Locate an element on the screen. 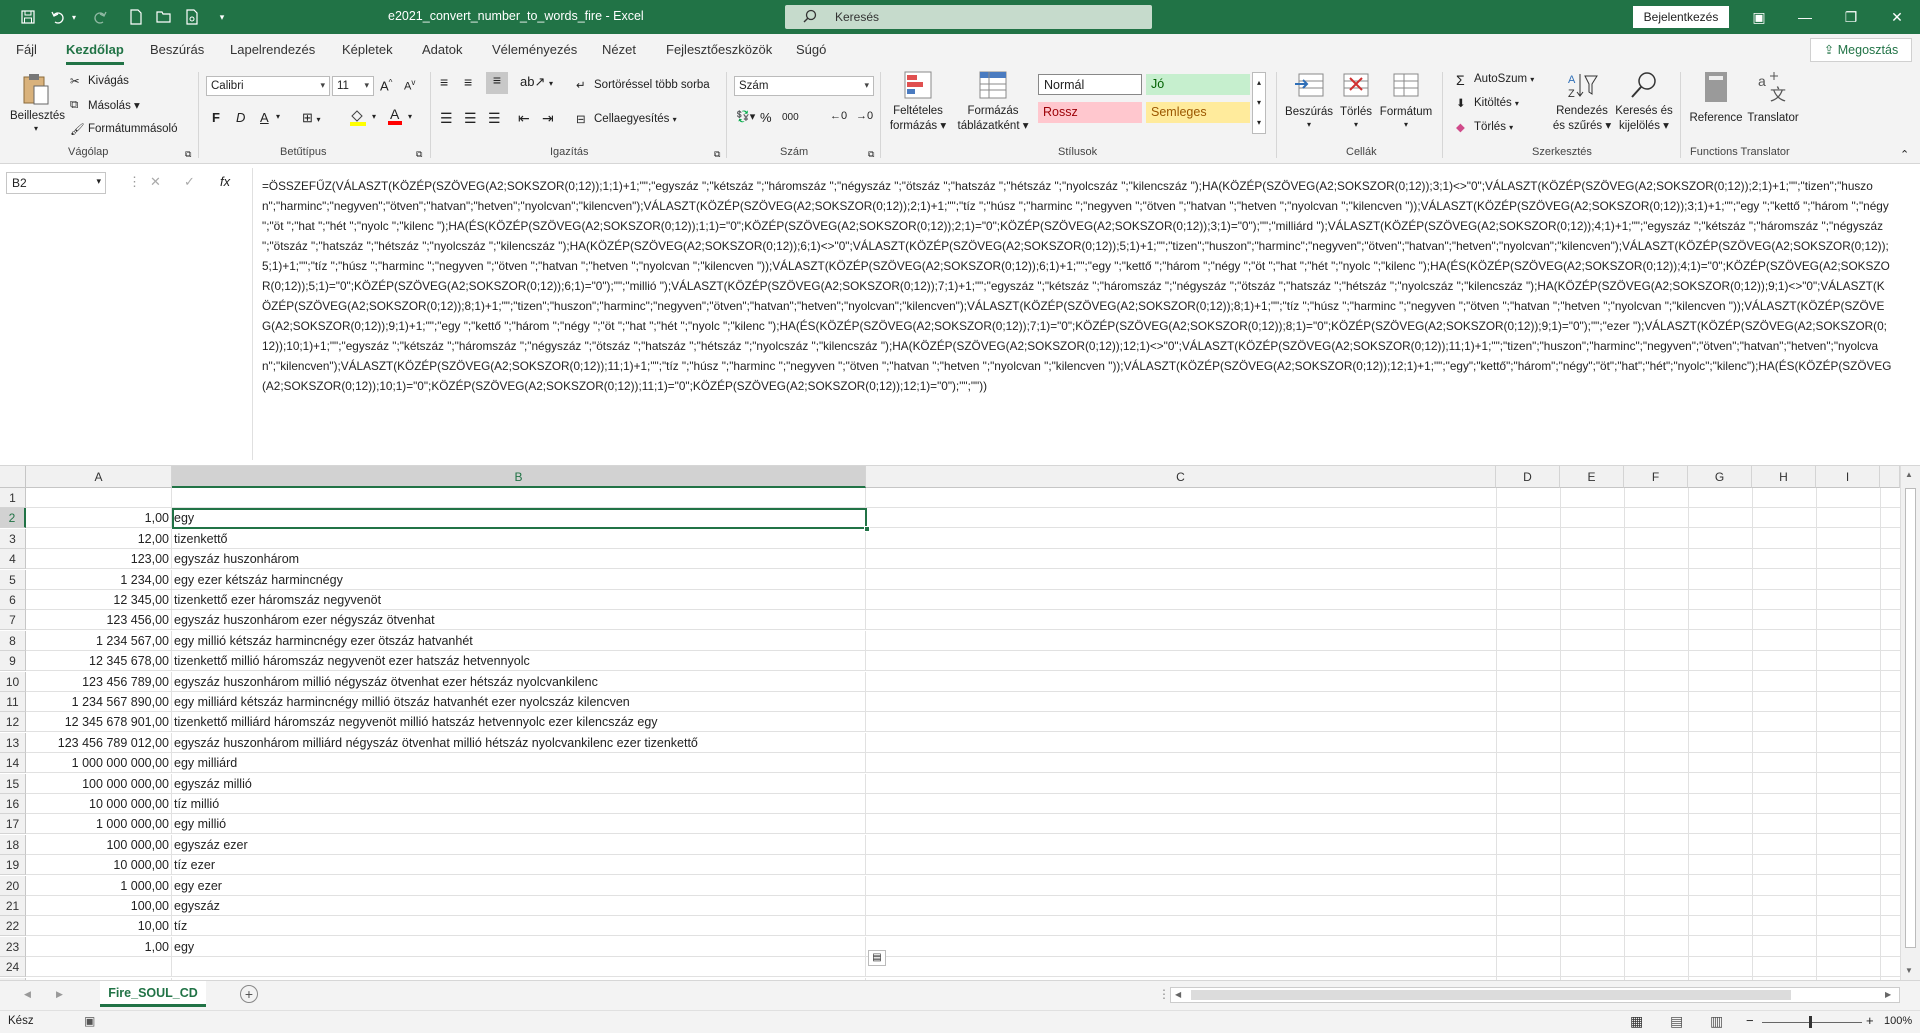 The width and height of the screenshot is (1920, 1033). new-file-icon is located at coordinates (136, 17).